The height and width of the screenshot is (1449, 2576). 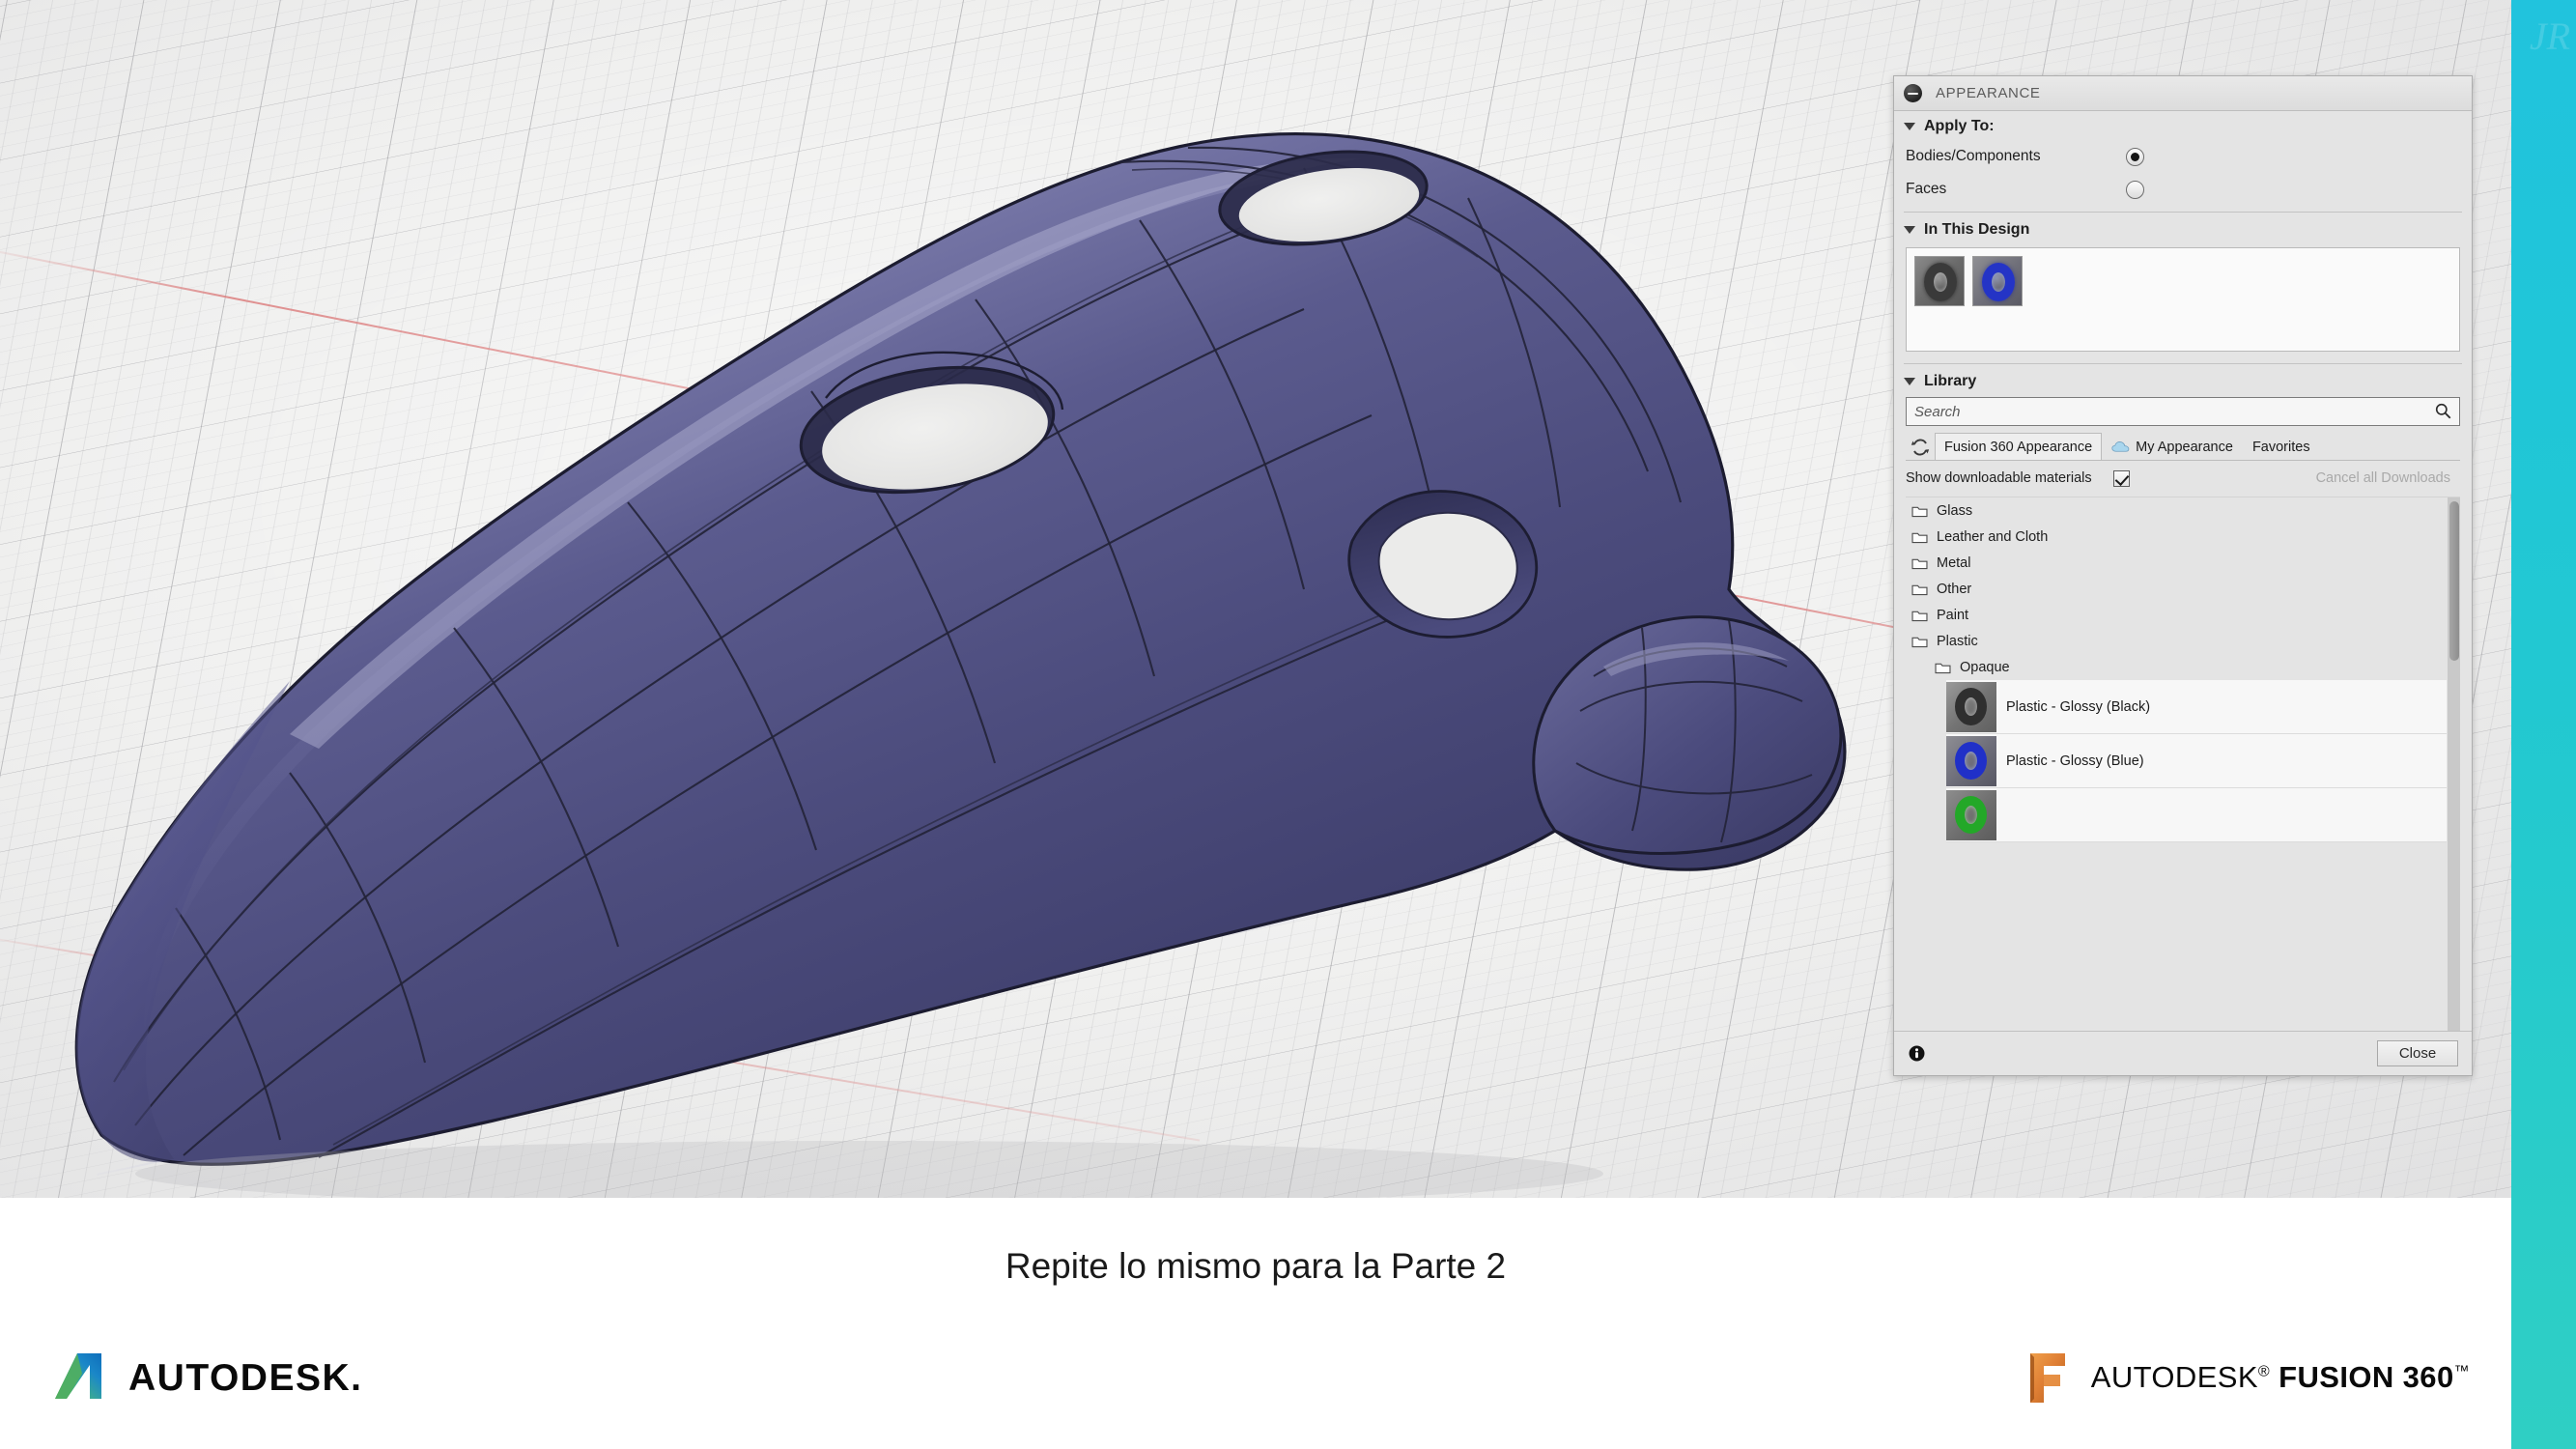 I want to click on fusion-360-wordmark: AUTODESK® FUSION 360™, so click(x=2280, y=1377).